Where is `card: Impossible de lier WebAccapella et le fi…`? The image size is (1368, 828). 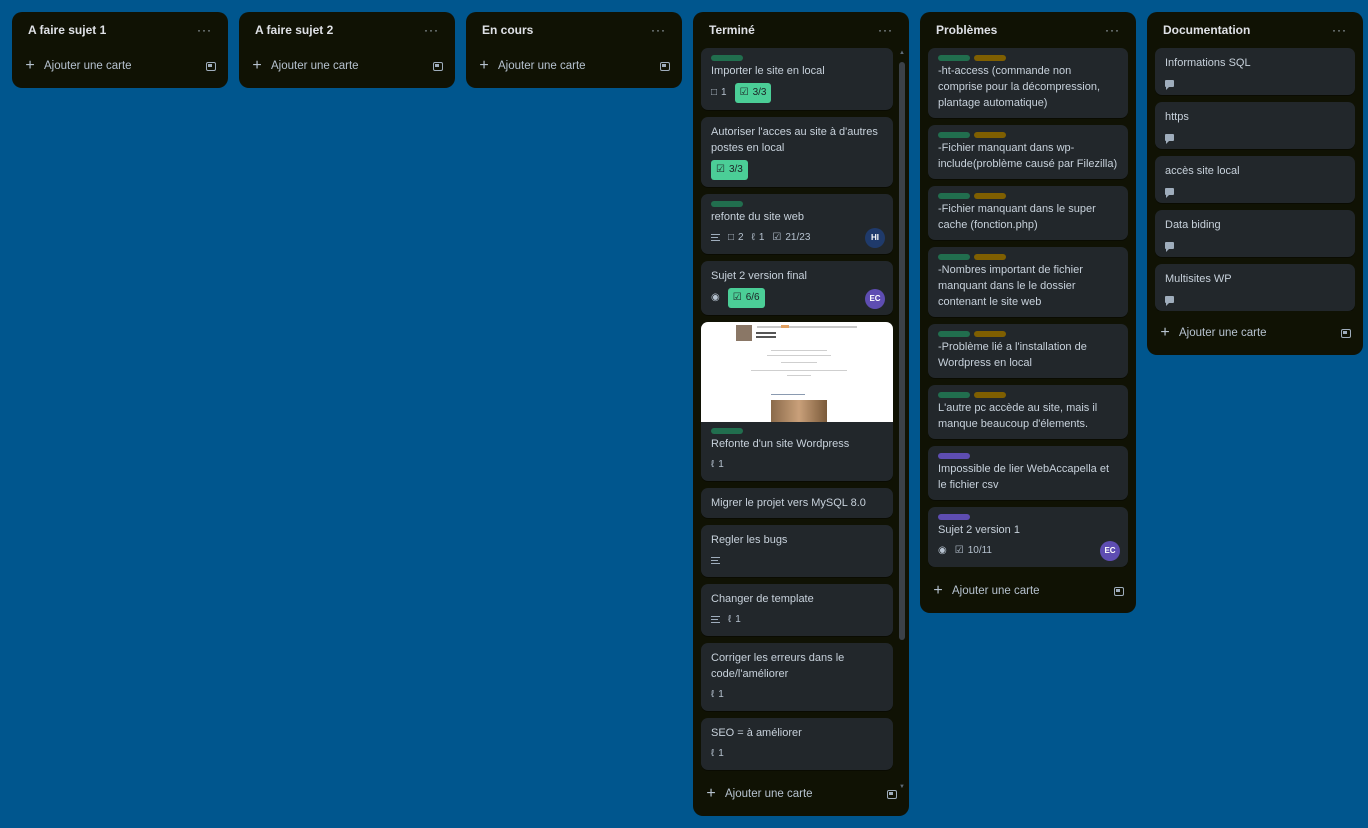
card: Impossible de lier WebAccapella et le fi… is located at coordinates (1028, 473).